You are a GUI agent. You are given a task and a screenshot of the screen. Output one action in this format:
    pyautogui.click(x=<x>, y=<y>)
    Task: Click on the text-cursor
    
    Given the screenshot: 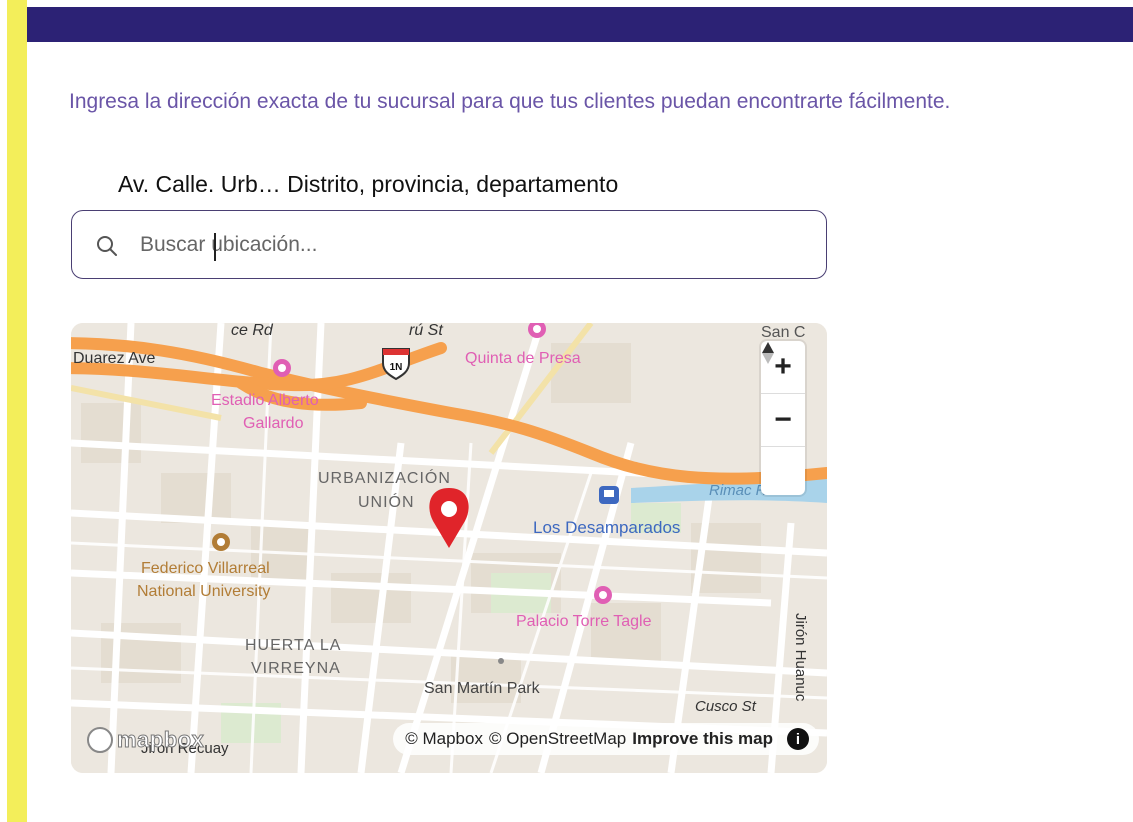 What is the action you would take?
    pyautogui.click(x=215, y=247)
    